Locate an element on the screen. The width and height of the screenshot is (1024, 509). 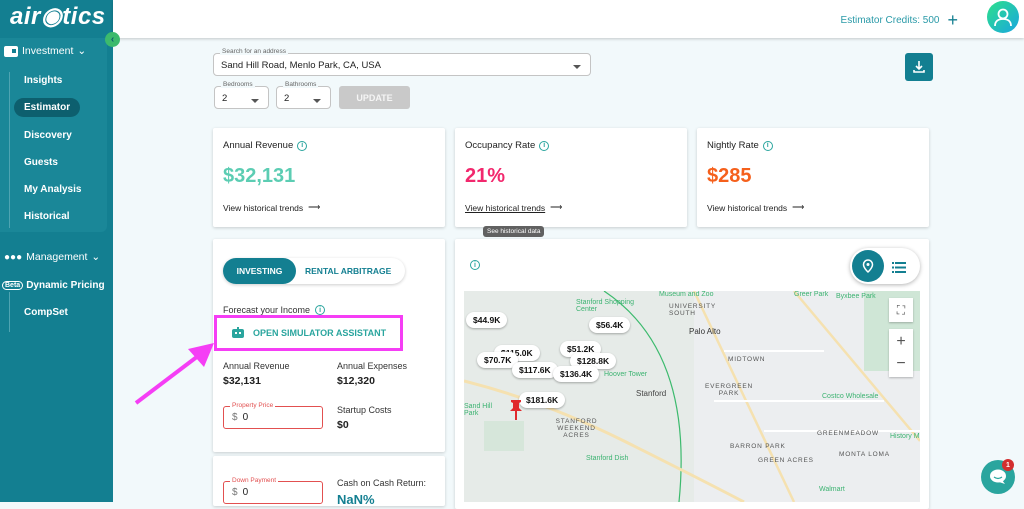
price-marker: $56.4K is located at coordinates (610, 325).